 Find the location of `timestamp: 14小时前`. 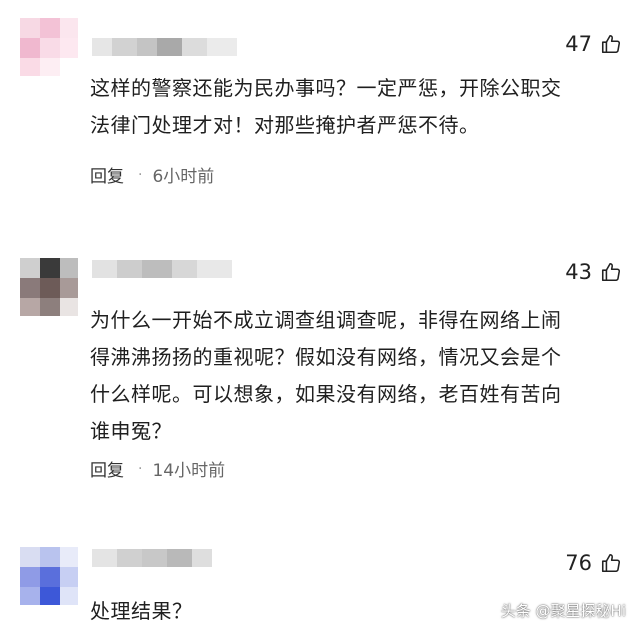

timestamp: 14小时前 is located at coordinates (189, 471).